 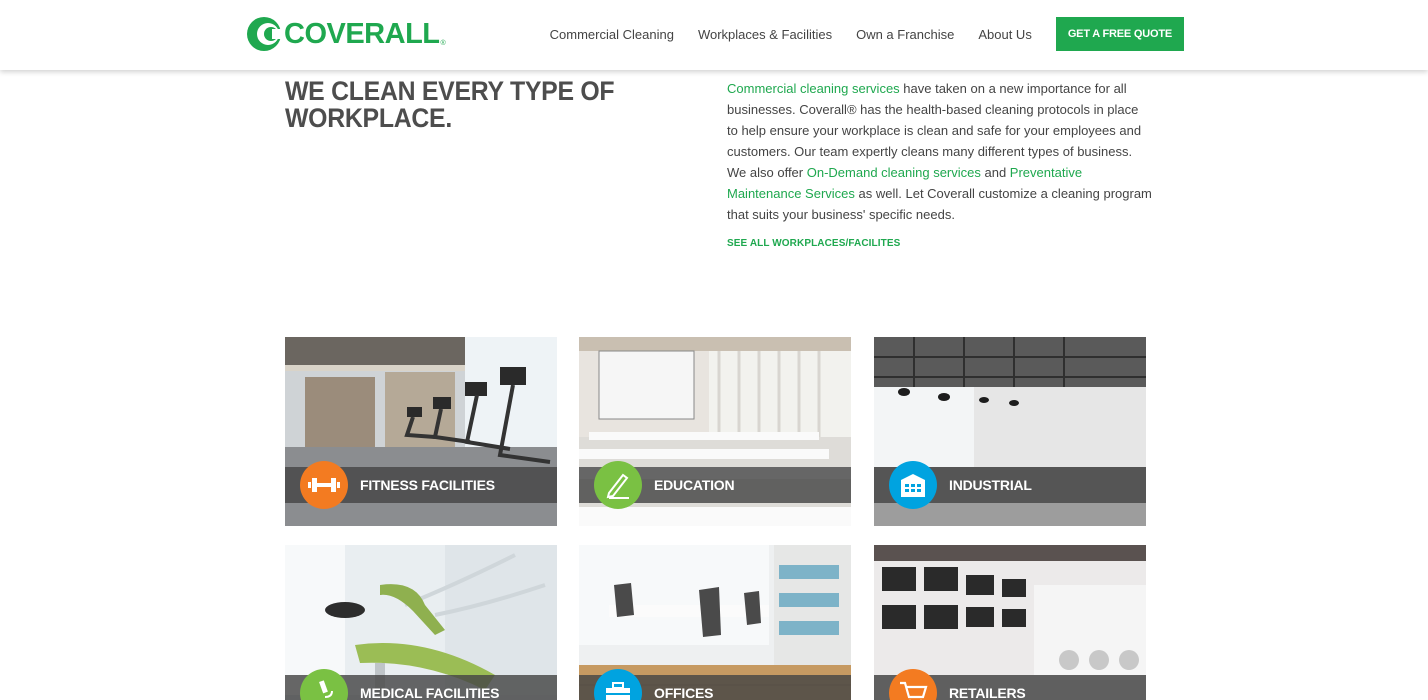 What do you see at coordinates (684, 692) in the screenshot?
I see `tile-label: OFFICES` at bounding box center [684, 692].